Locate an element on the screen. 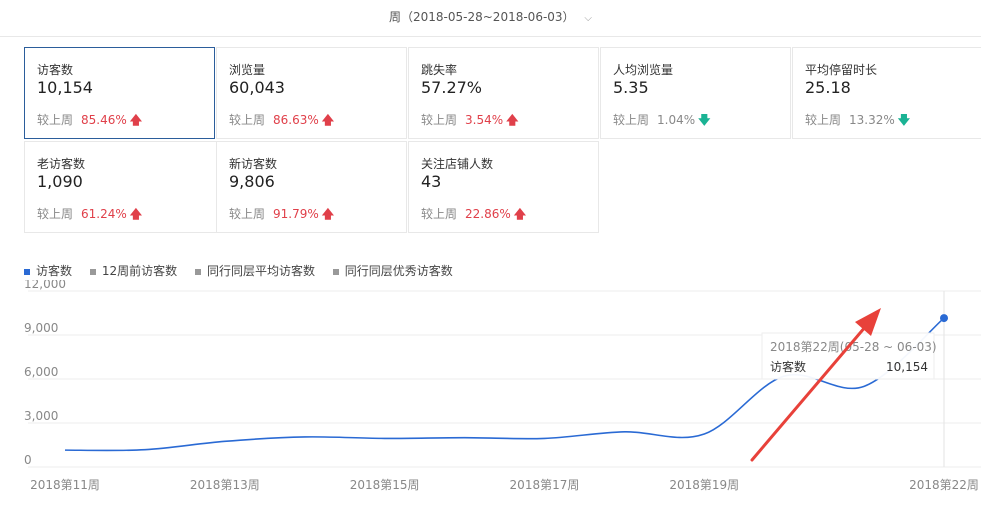 The image size is (981, 522). metric-compare: 较上周 3.54% 🡅 is located at coordinates (469, 121).